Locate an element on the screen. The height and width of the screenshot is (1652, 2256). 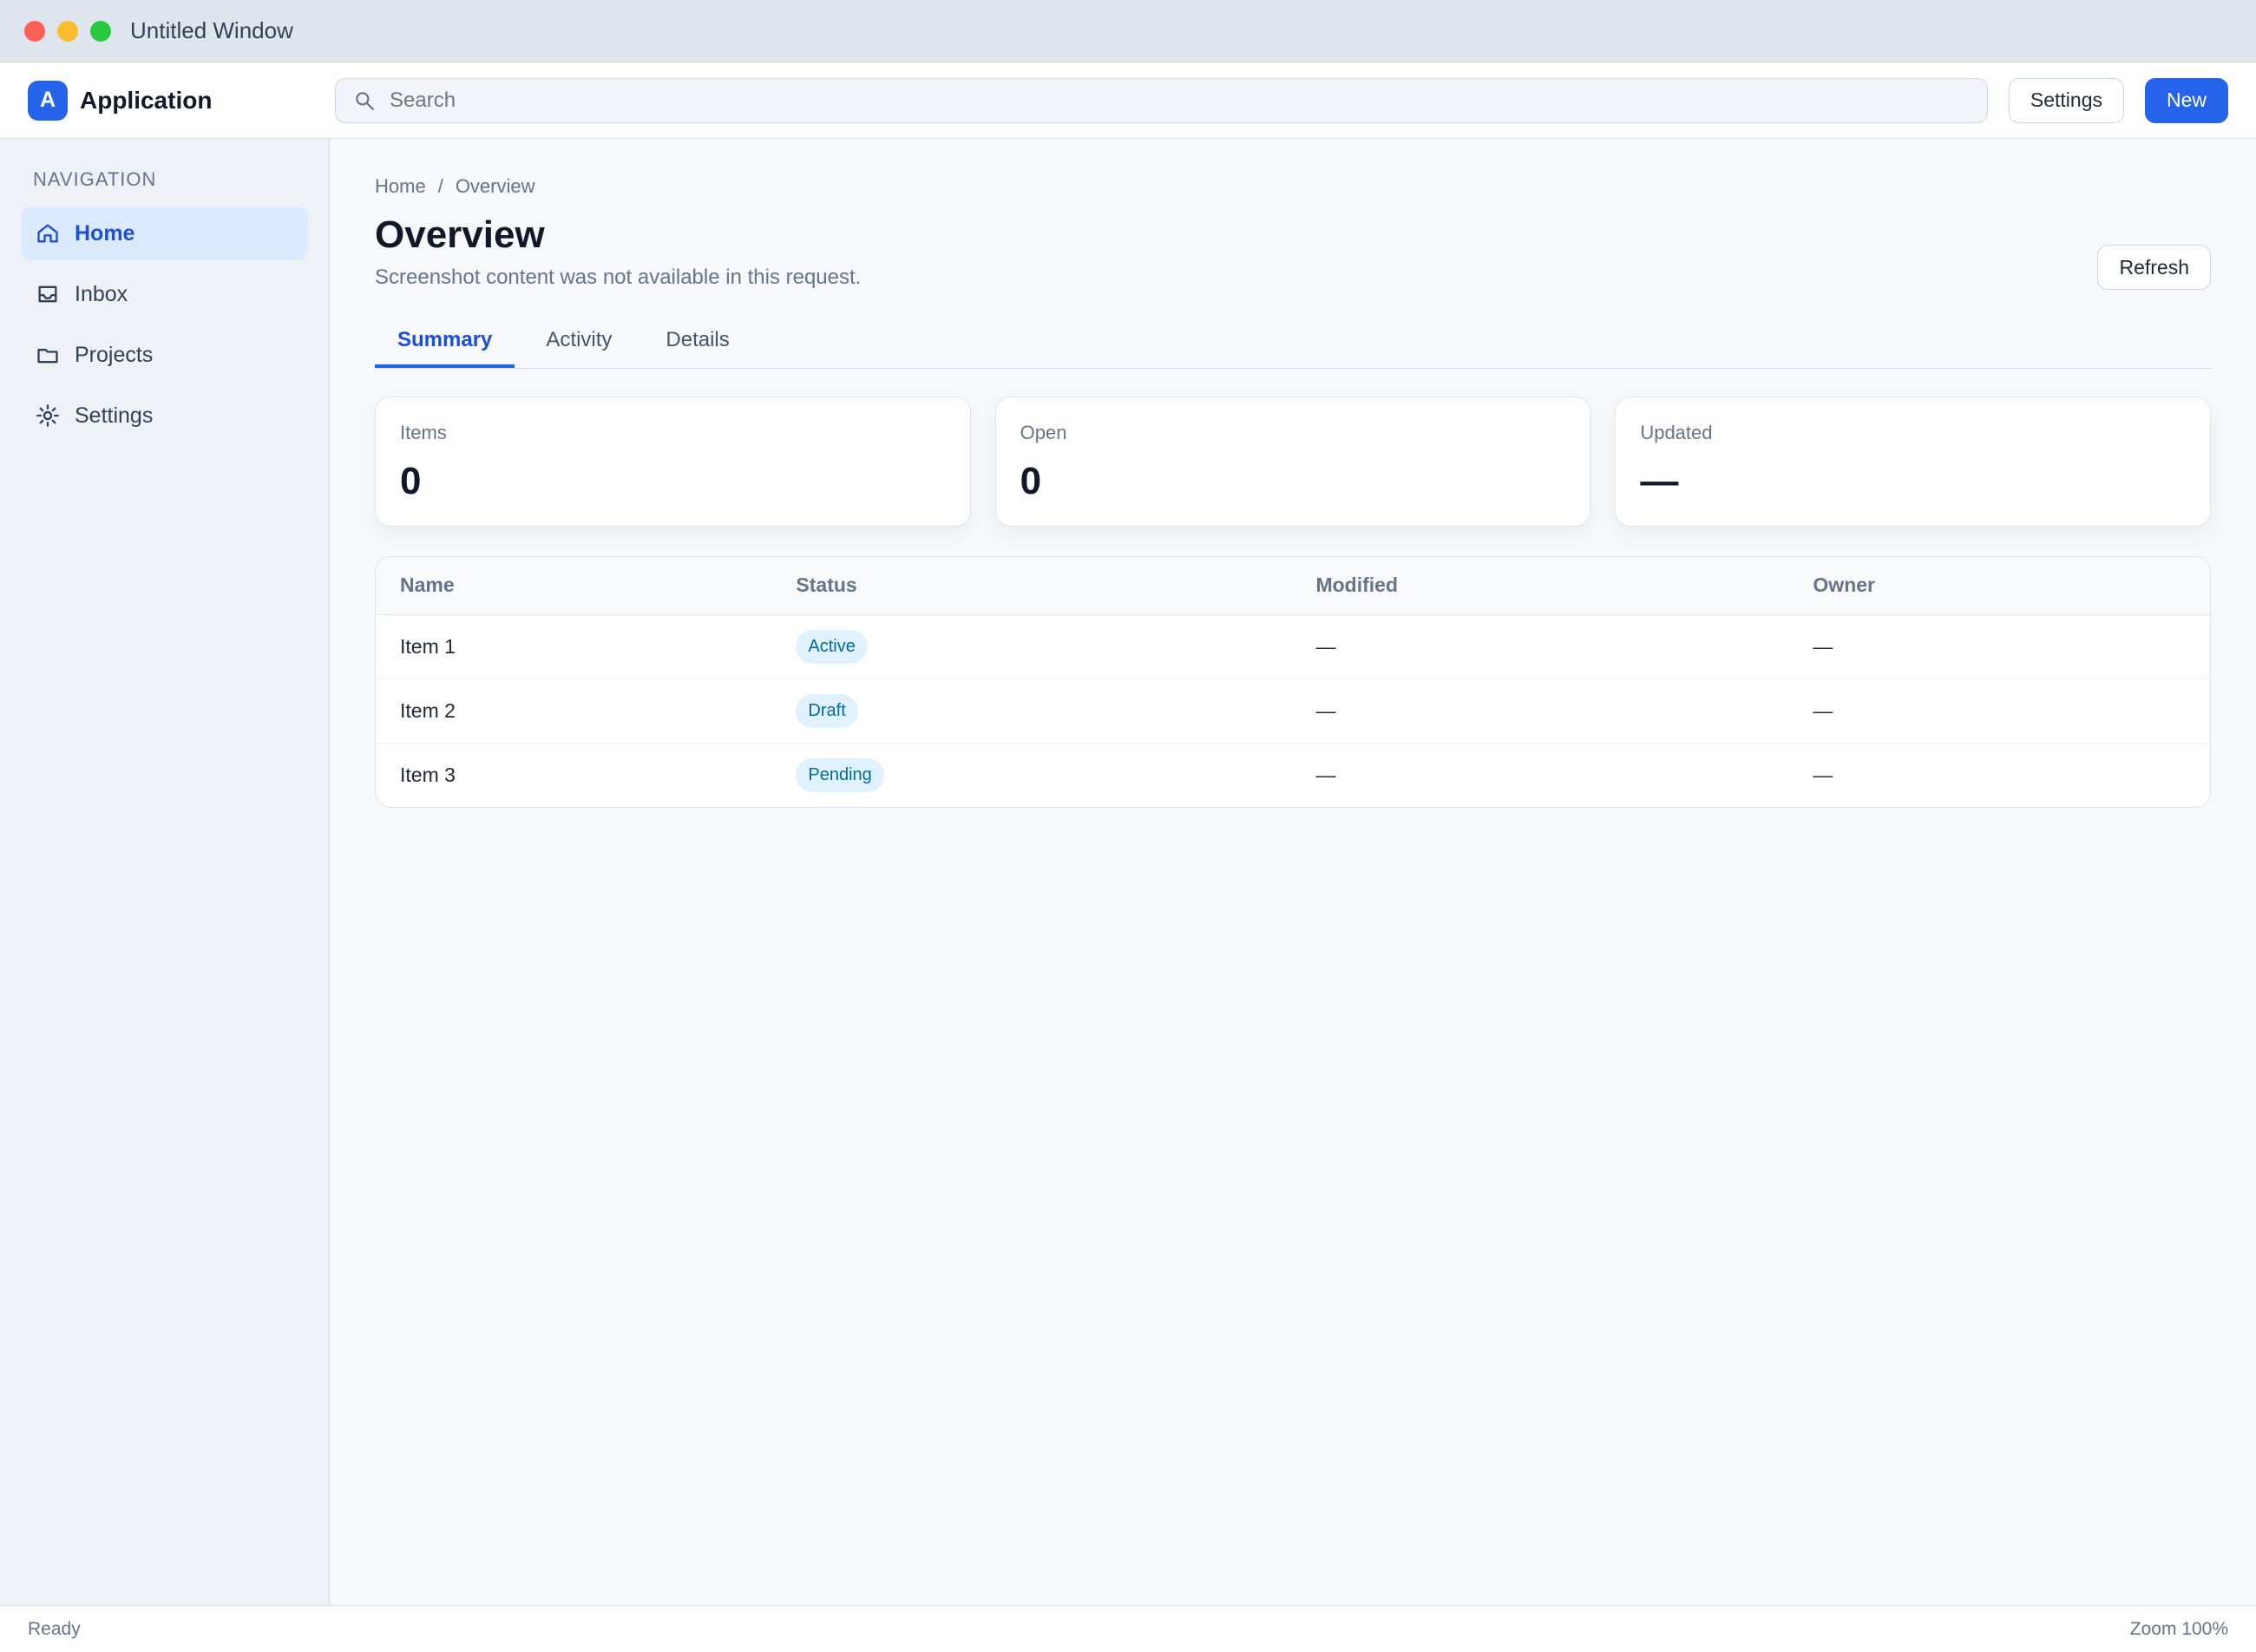
sidebar-item-projects: Projects is located at coordinates (164, 355).